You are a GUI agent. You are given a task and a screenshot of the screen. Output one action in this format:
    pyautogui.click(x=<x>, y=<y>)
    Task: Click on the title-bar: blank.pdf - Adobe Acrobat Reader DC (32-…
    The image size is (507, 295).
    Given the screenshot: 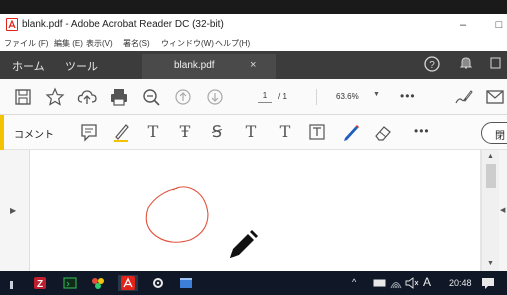 What is the action you would take?
    pyautogui.click(x=253, y=25)
    